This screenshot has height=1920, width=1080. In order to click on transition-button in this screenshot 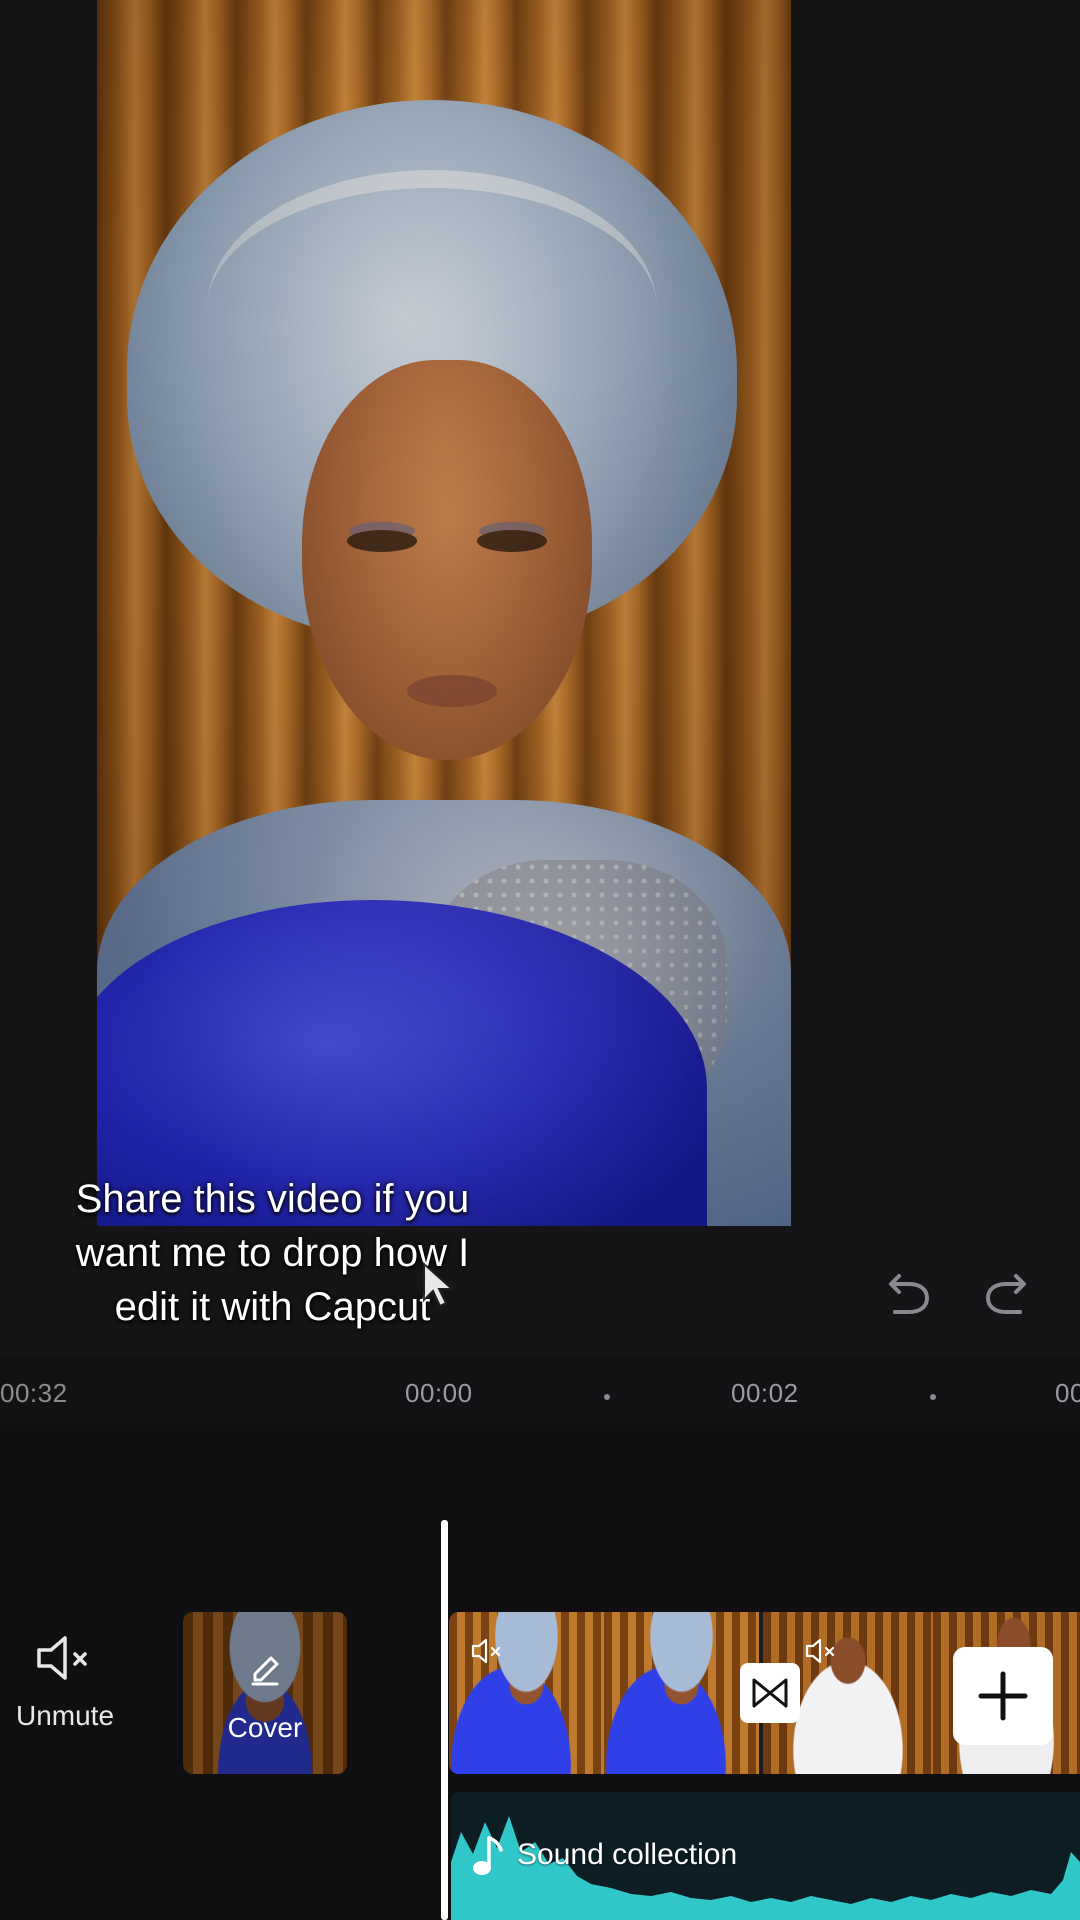, I will do `click(770, 1693)`.